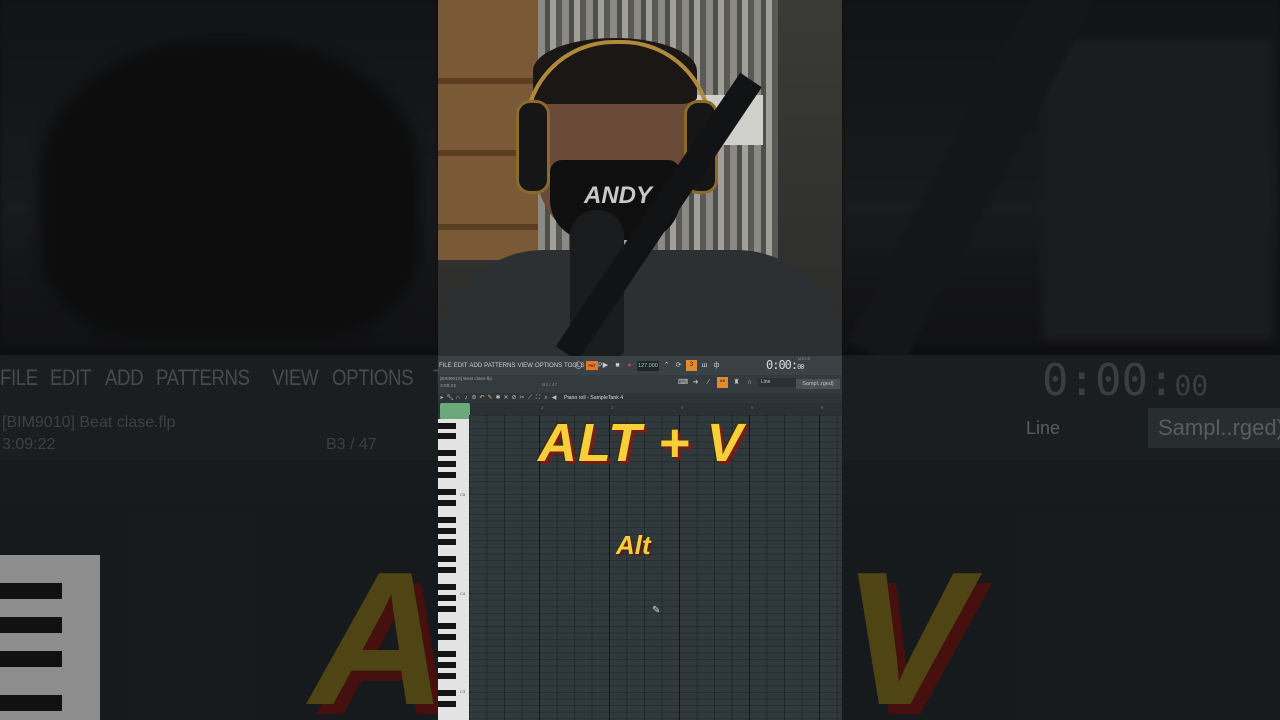 This screenshot has width=1280, height=720. What do you see at coordinates (691, 365) in the screenshot?
I see `step-edit-icon: 3` at bounding box center [691, 365].